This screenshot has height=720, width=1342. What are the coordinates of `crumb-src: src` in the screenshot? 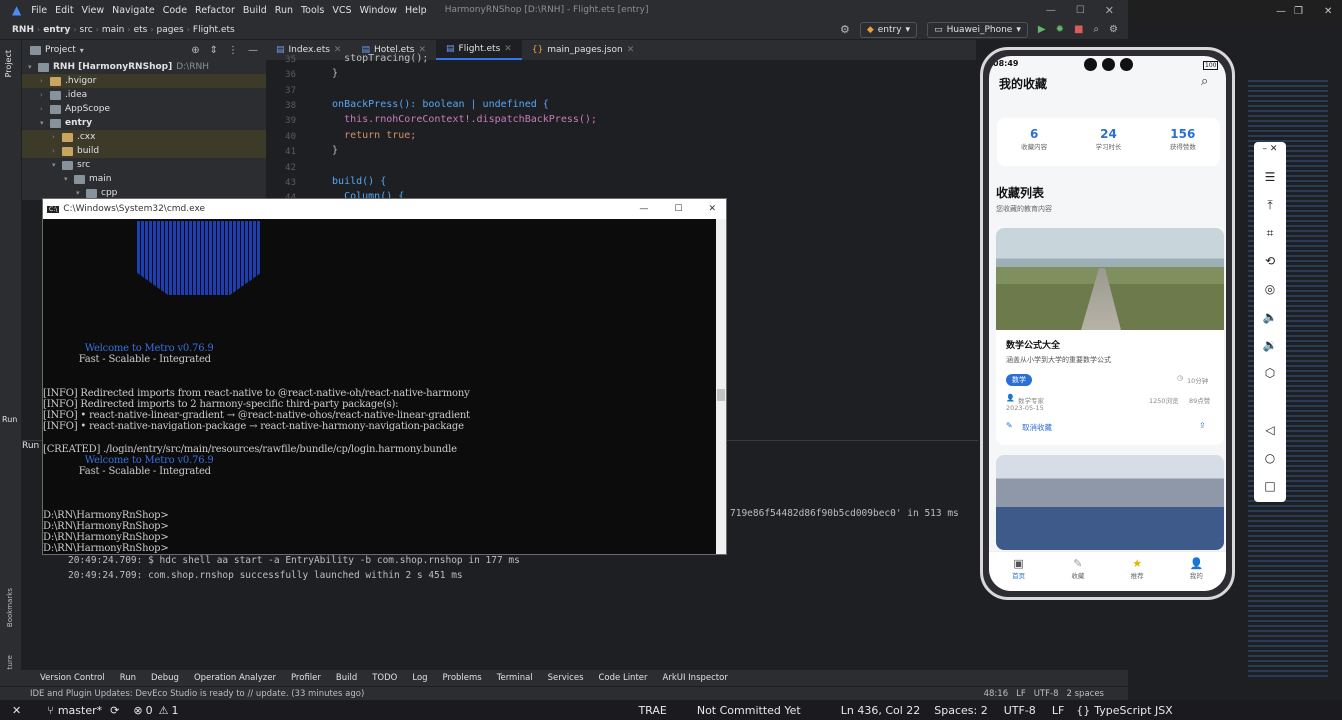 It's located at (86, 30).